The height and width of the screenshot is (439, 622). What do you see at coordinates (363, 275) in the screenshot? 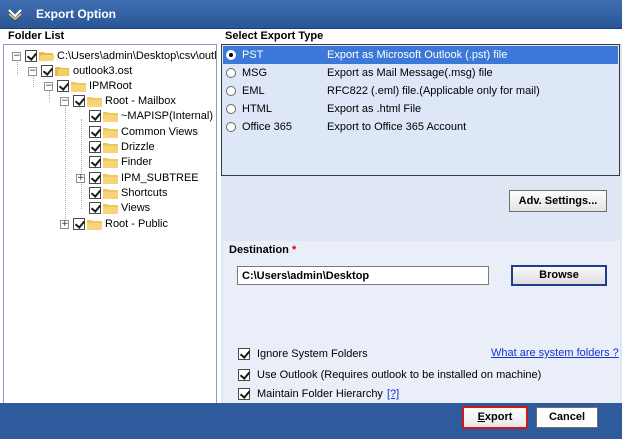
I see `destination-path-input: C:\Users\admin\Desktop` at bounding box center [363, 275].